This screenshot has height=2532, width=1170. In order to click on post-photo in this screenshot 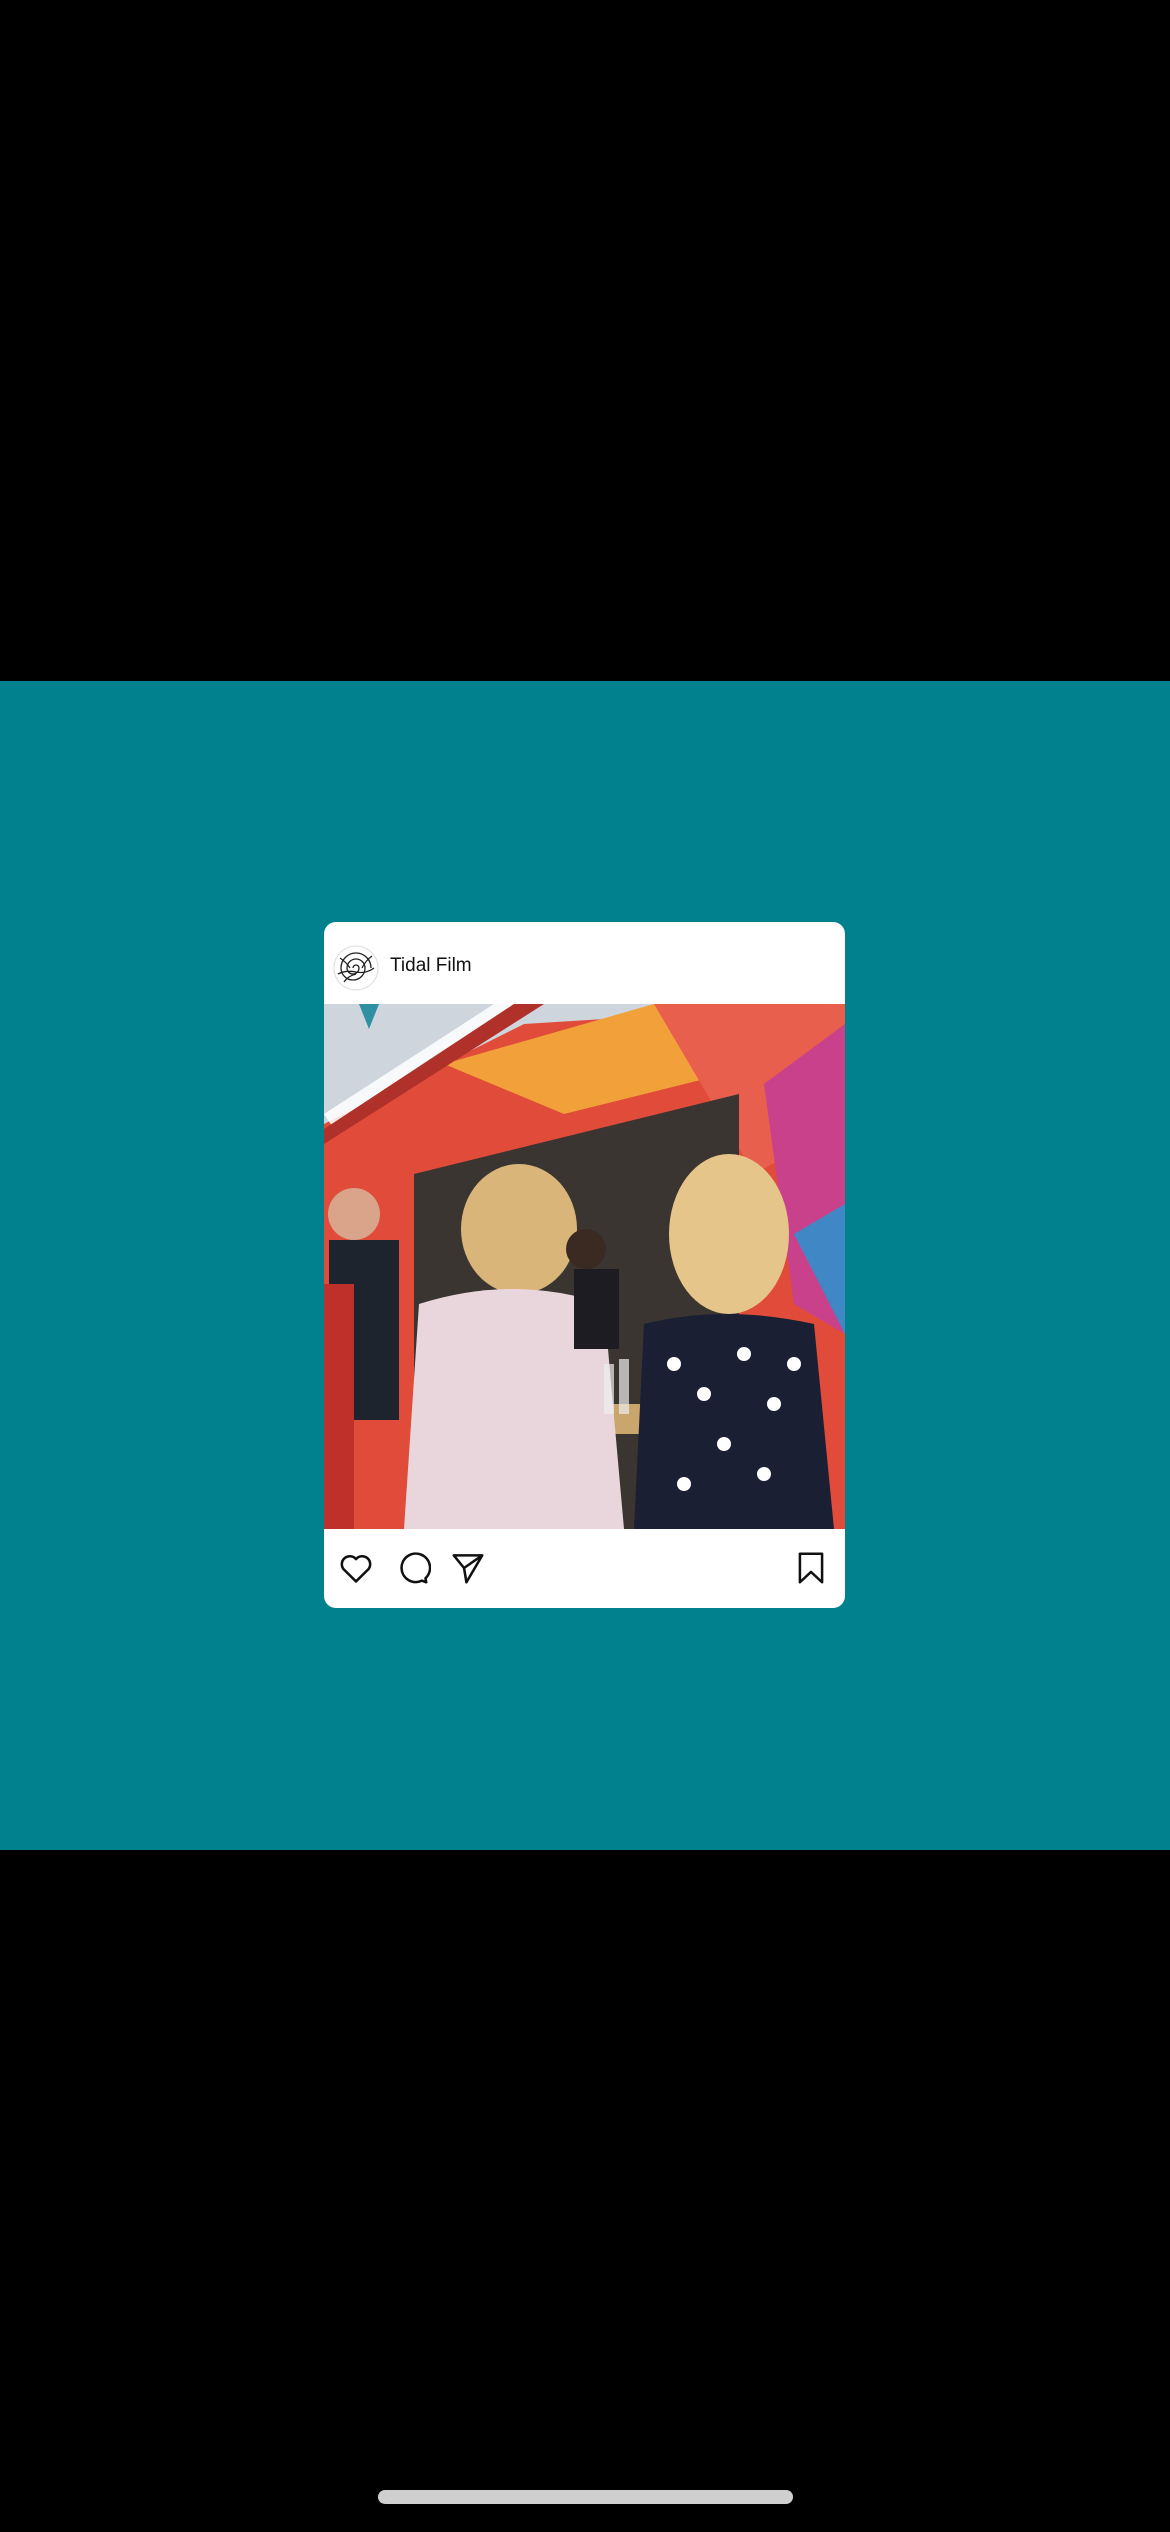, I will do `click(584, 1266)`.